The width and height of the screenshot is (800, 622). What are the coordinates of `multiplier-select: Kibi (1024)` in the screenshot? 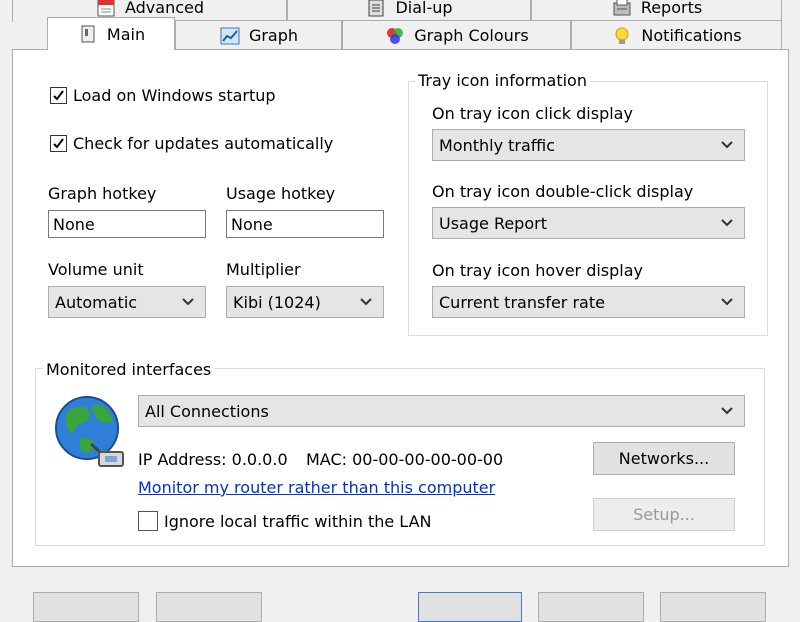 It's located at (305, 302).